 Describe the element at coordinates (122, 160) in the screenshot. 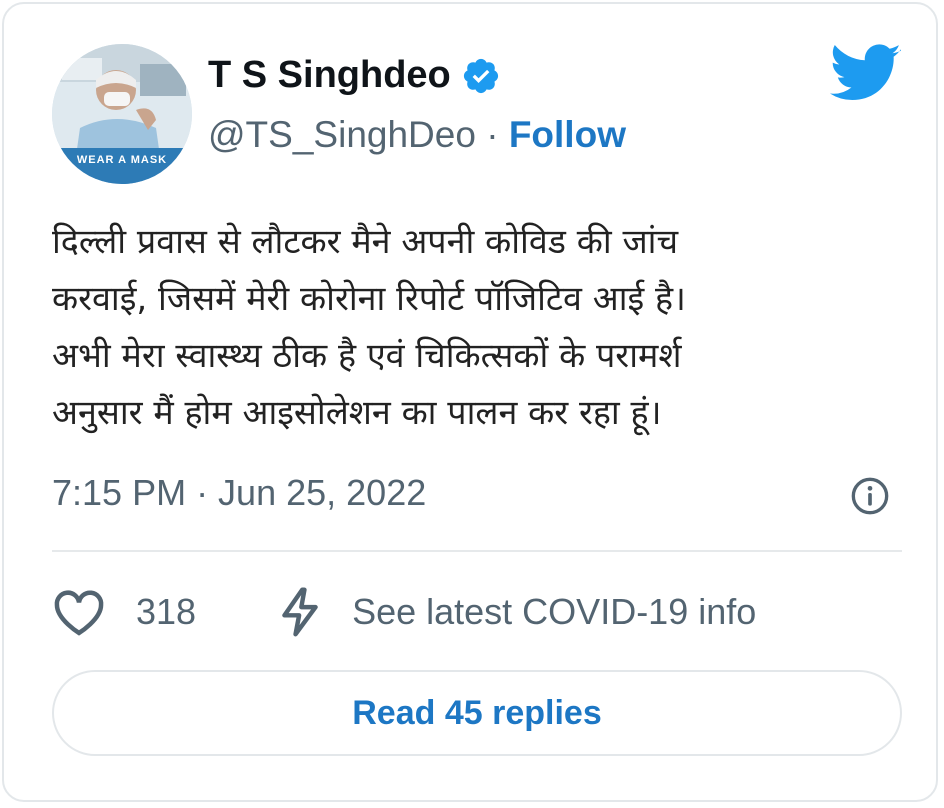

I see `avatar-caption: WEAR A MASK` at that location.